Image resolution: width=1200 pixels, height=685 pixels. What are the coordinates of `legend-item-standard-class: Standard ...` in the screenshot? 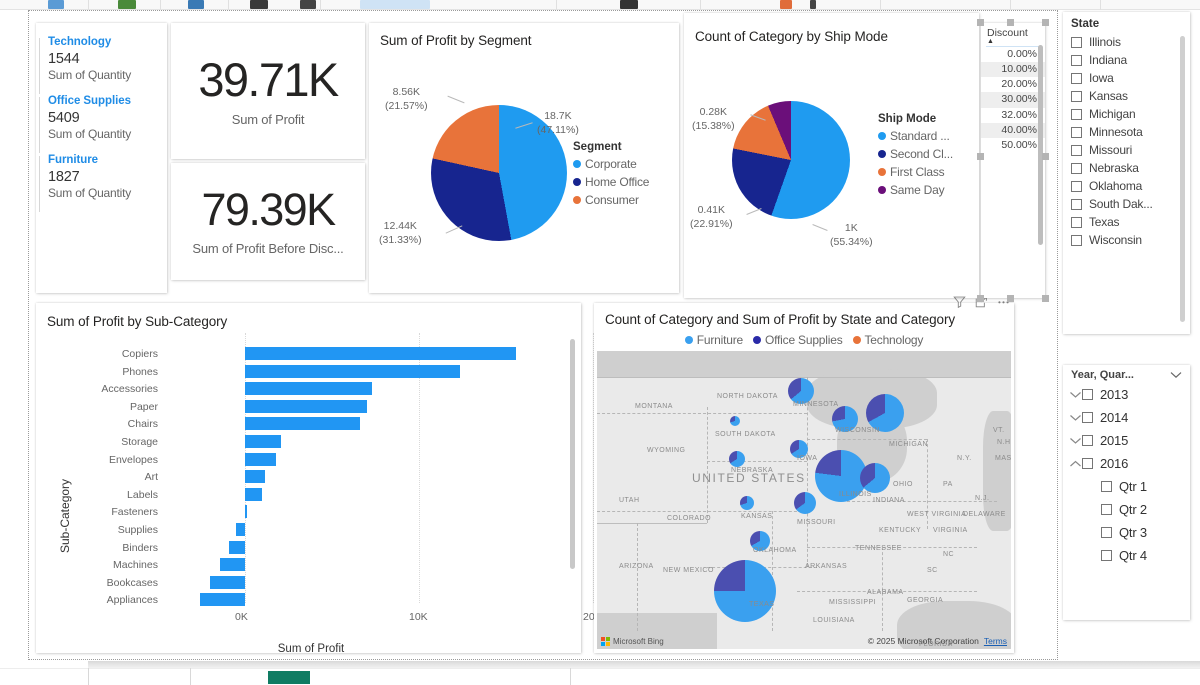 It's located at (915, 136).